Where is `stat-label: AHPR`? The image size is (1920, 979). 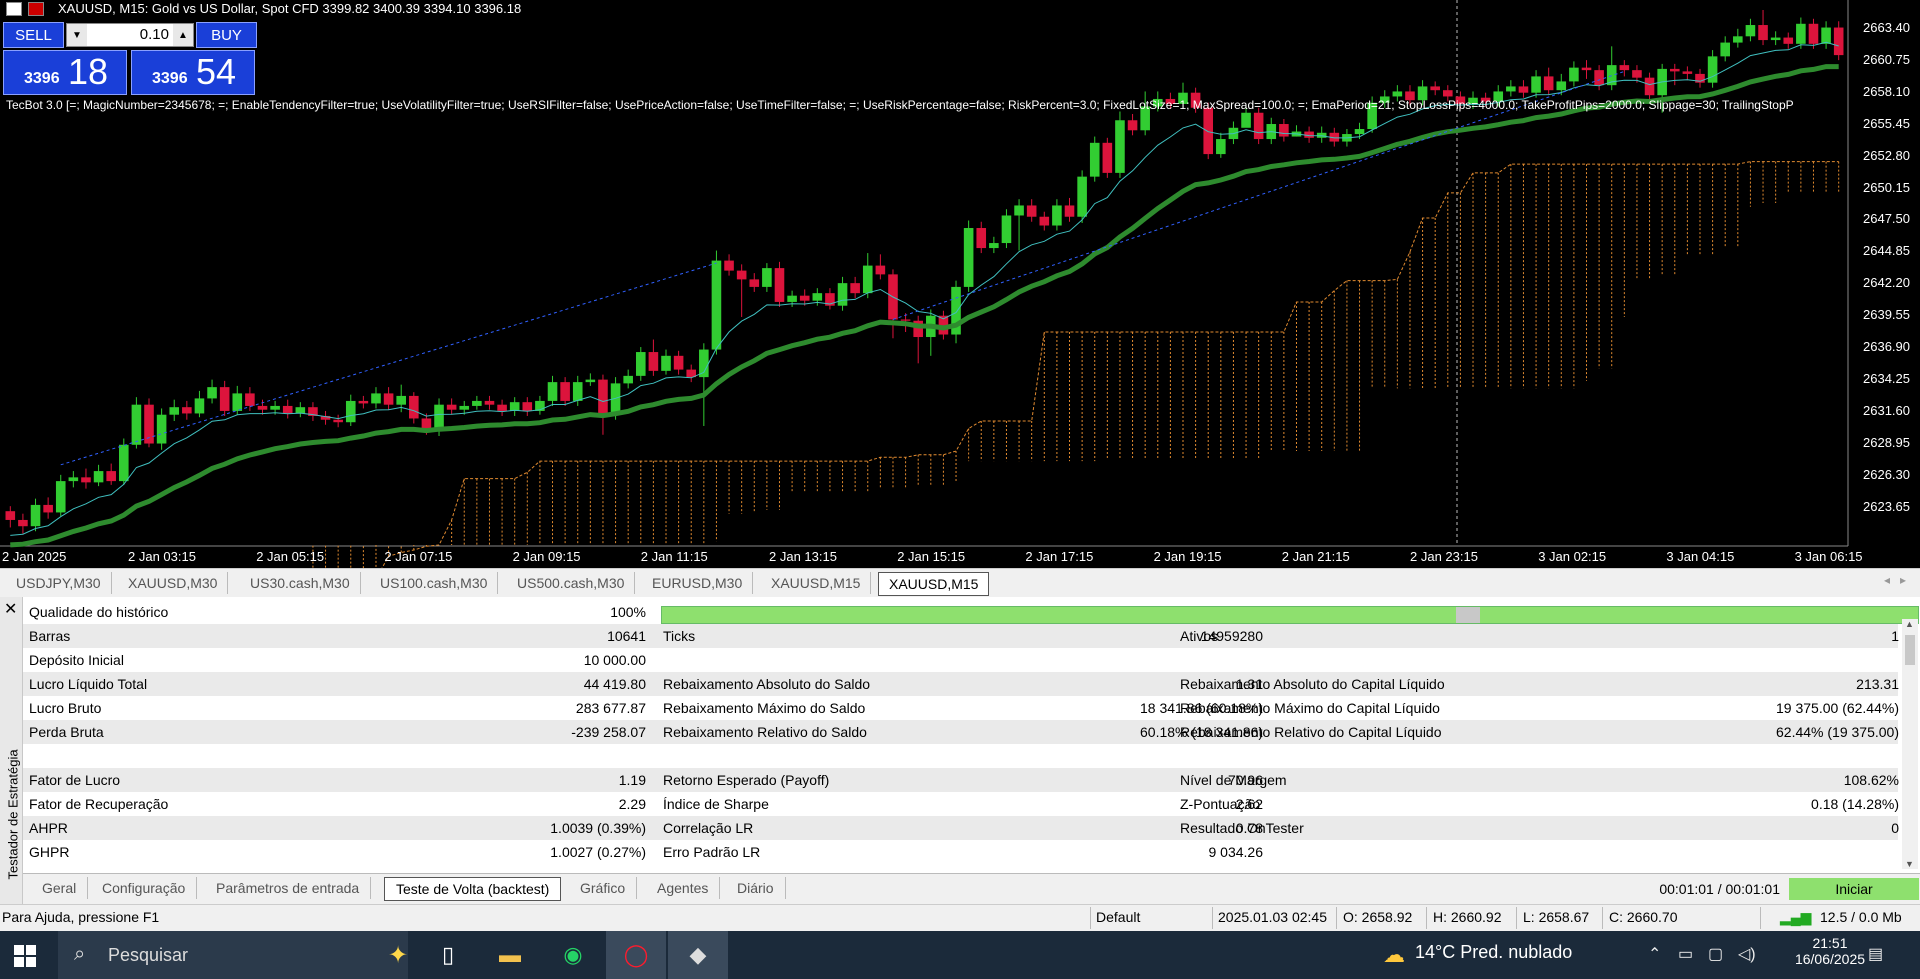 stat-label: AHPR is located at coordinates (48, 828).